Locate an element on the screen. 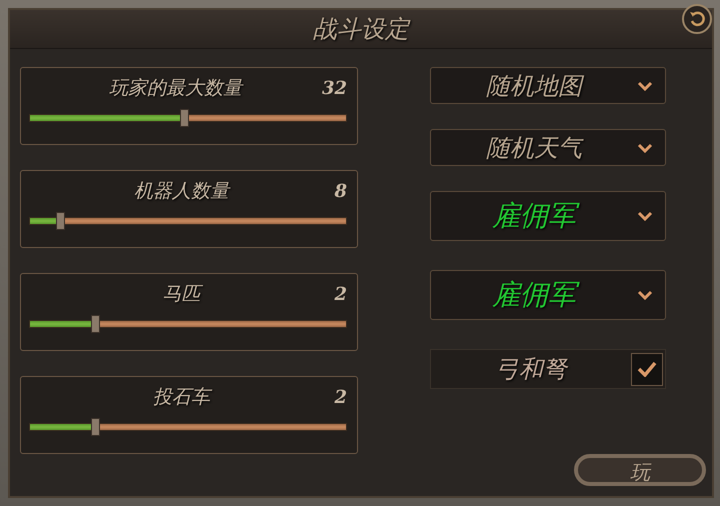 This screenshot has height=506, width=720. checkbox-label: 弓和弩 is located at coordinates (532, 369).